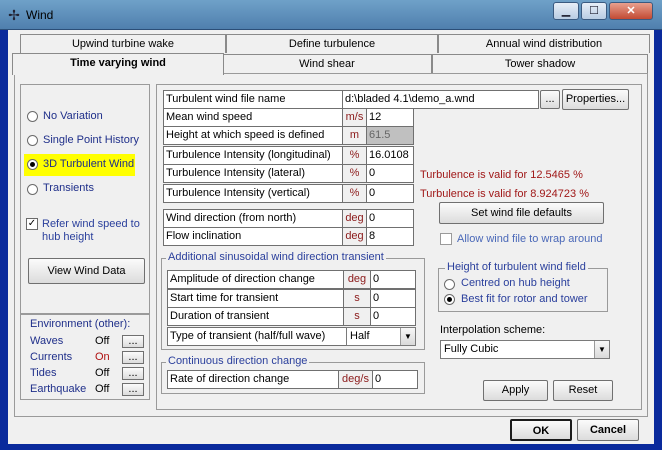 This screenshot has width=662, height=450. Describe the element at coordinates (516, 267) in the screenshot. I see `height-group-title: Height of turbulent wind field` at that location.